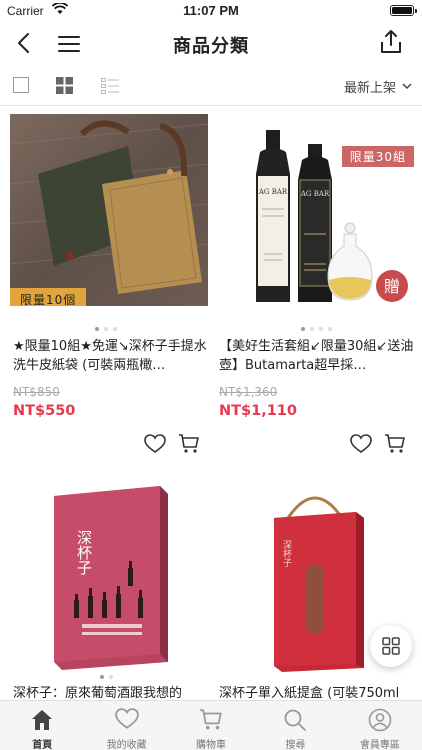  I want to click on product-image: 限量10個, so click(109, 210).